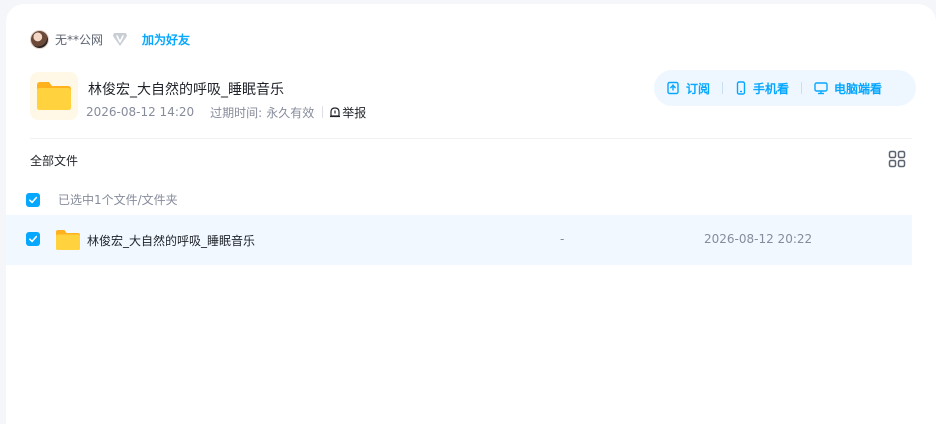 The width and height of the screenshot is (936, 424). I want to click on view-actions: 订阅 手机看 电脑端看, so click(785, 88).